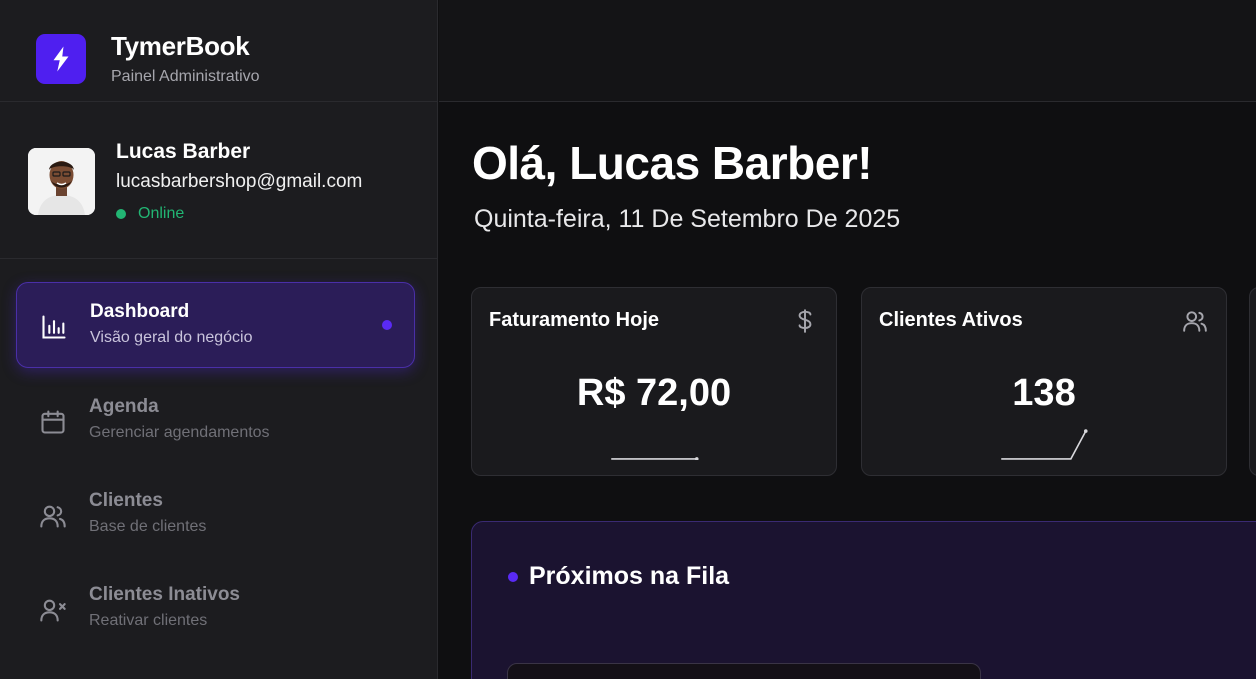 Image resolution: width=1256 pixels, height=679 pixels. Describe the element at coordinates (687, 219) in the screenshot. I see `current-date: Quinta-feira, 11 De Setembro De 2025` at that location.